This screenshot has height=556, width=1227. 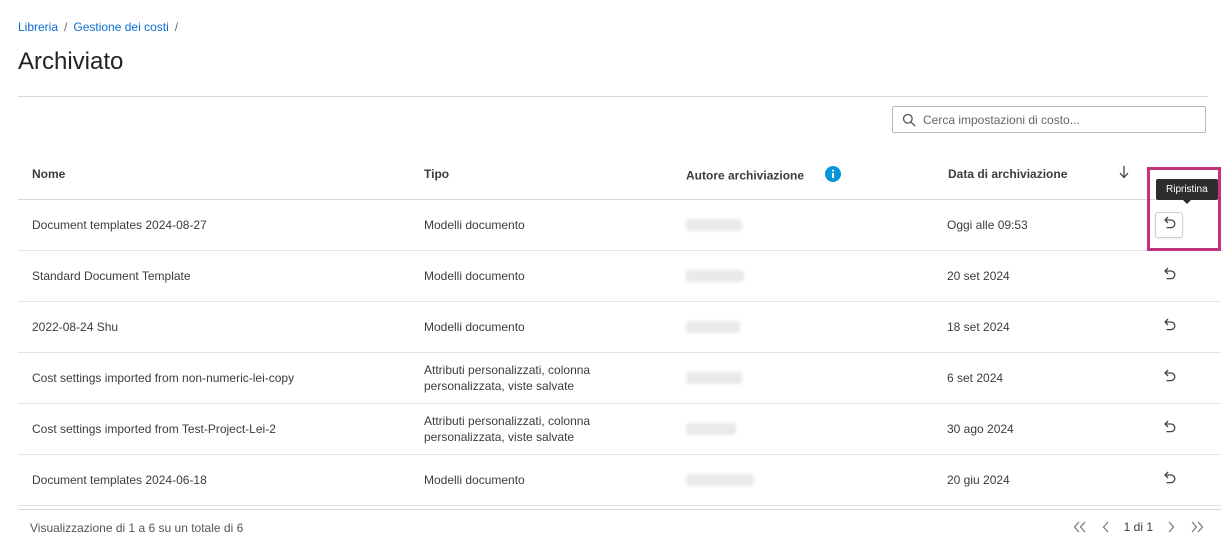 What do you see at coordinates (1124, 174) in the screenshot?
I see `sort-down-icon` at bounding box center [1124, 174].